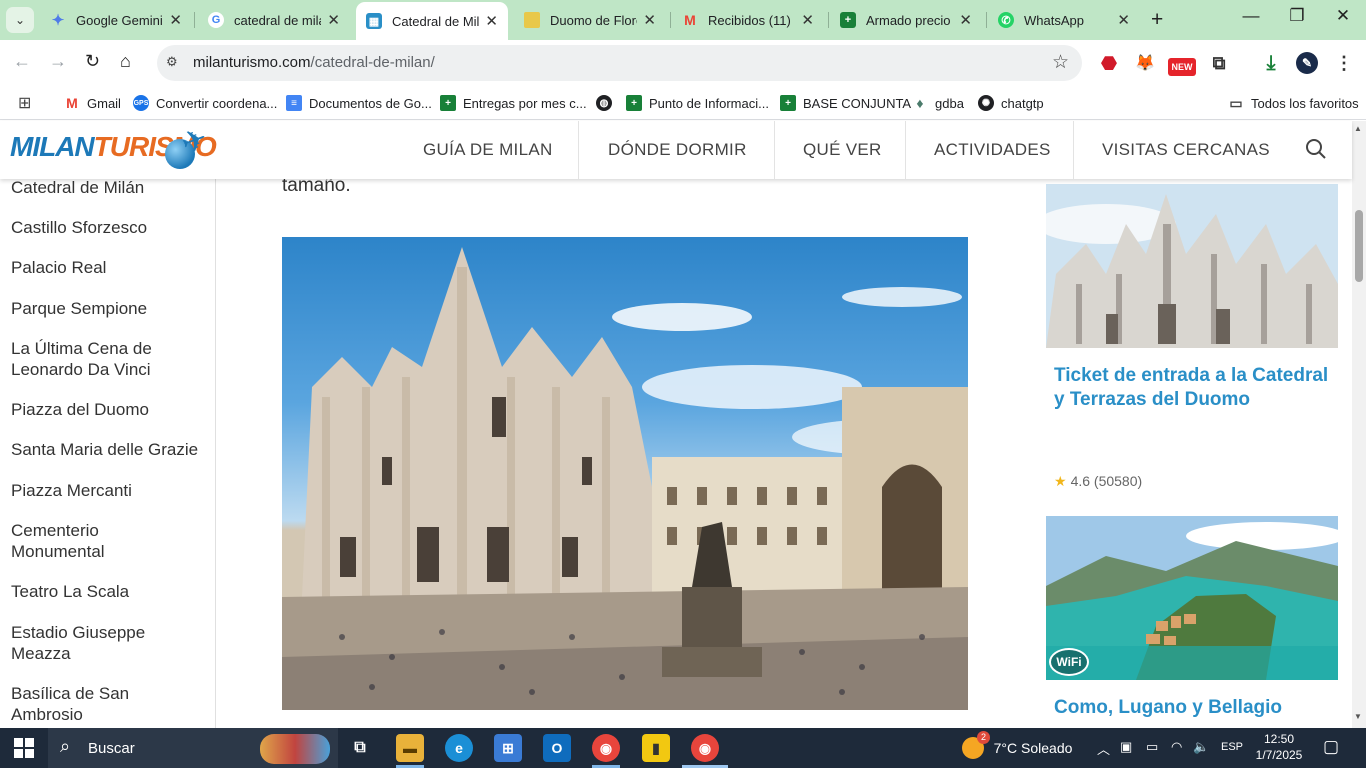 Image resolution: width=1366 pixels, height=768 pixels. What do you see at coordinates (24, 748) in the screenshot?
I see `windows-start-button` at bounding box center [24, 748].